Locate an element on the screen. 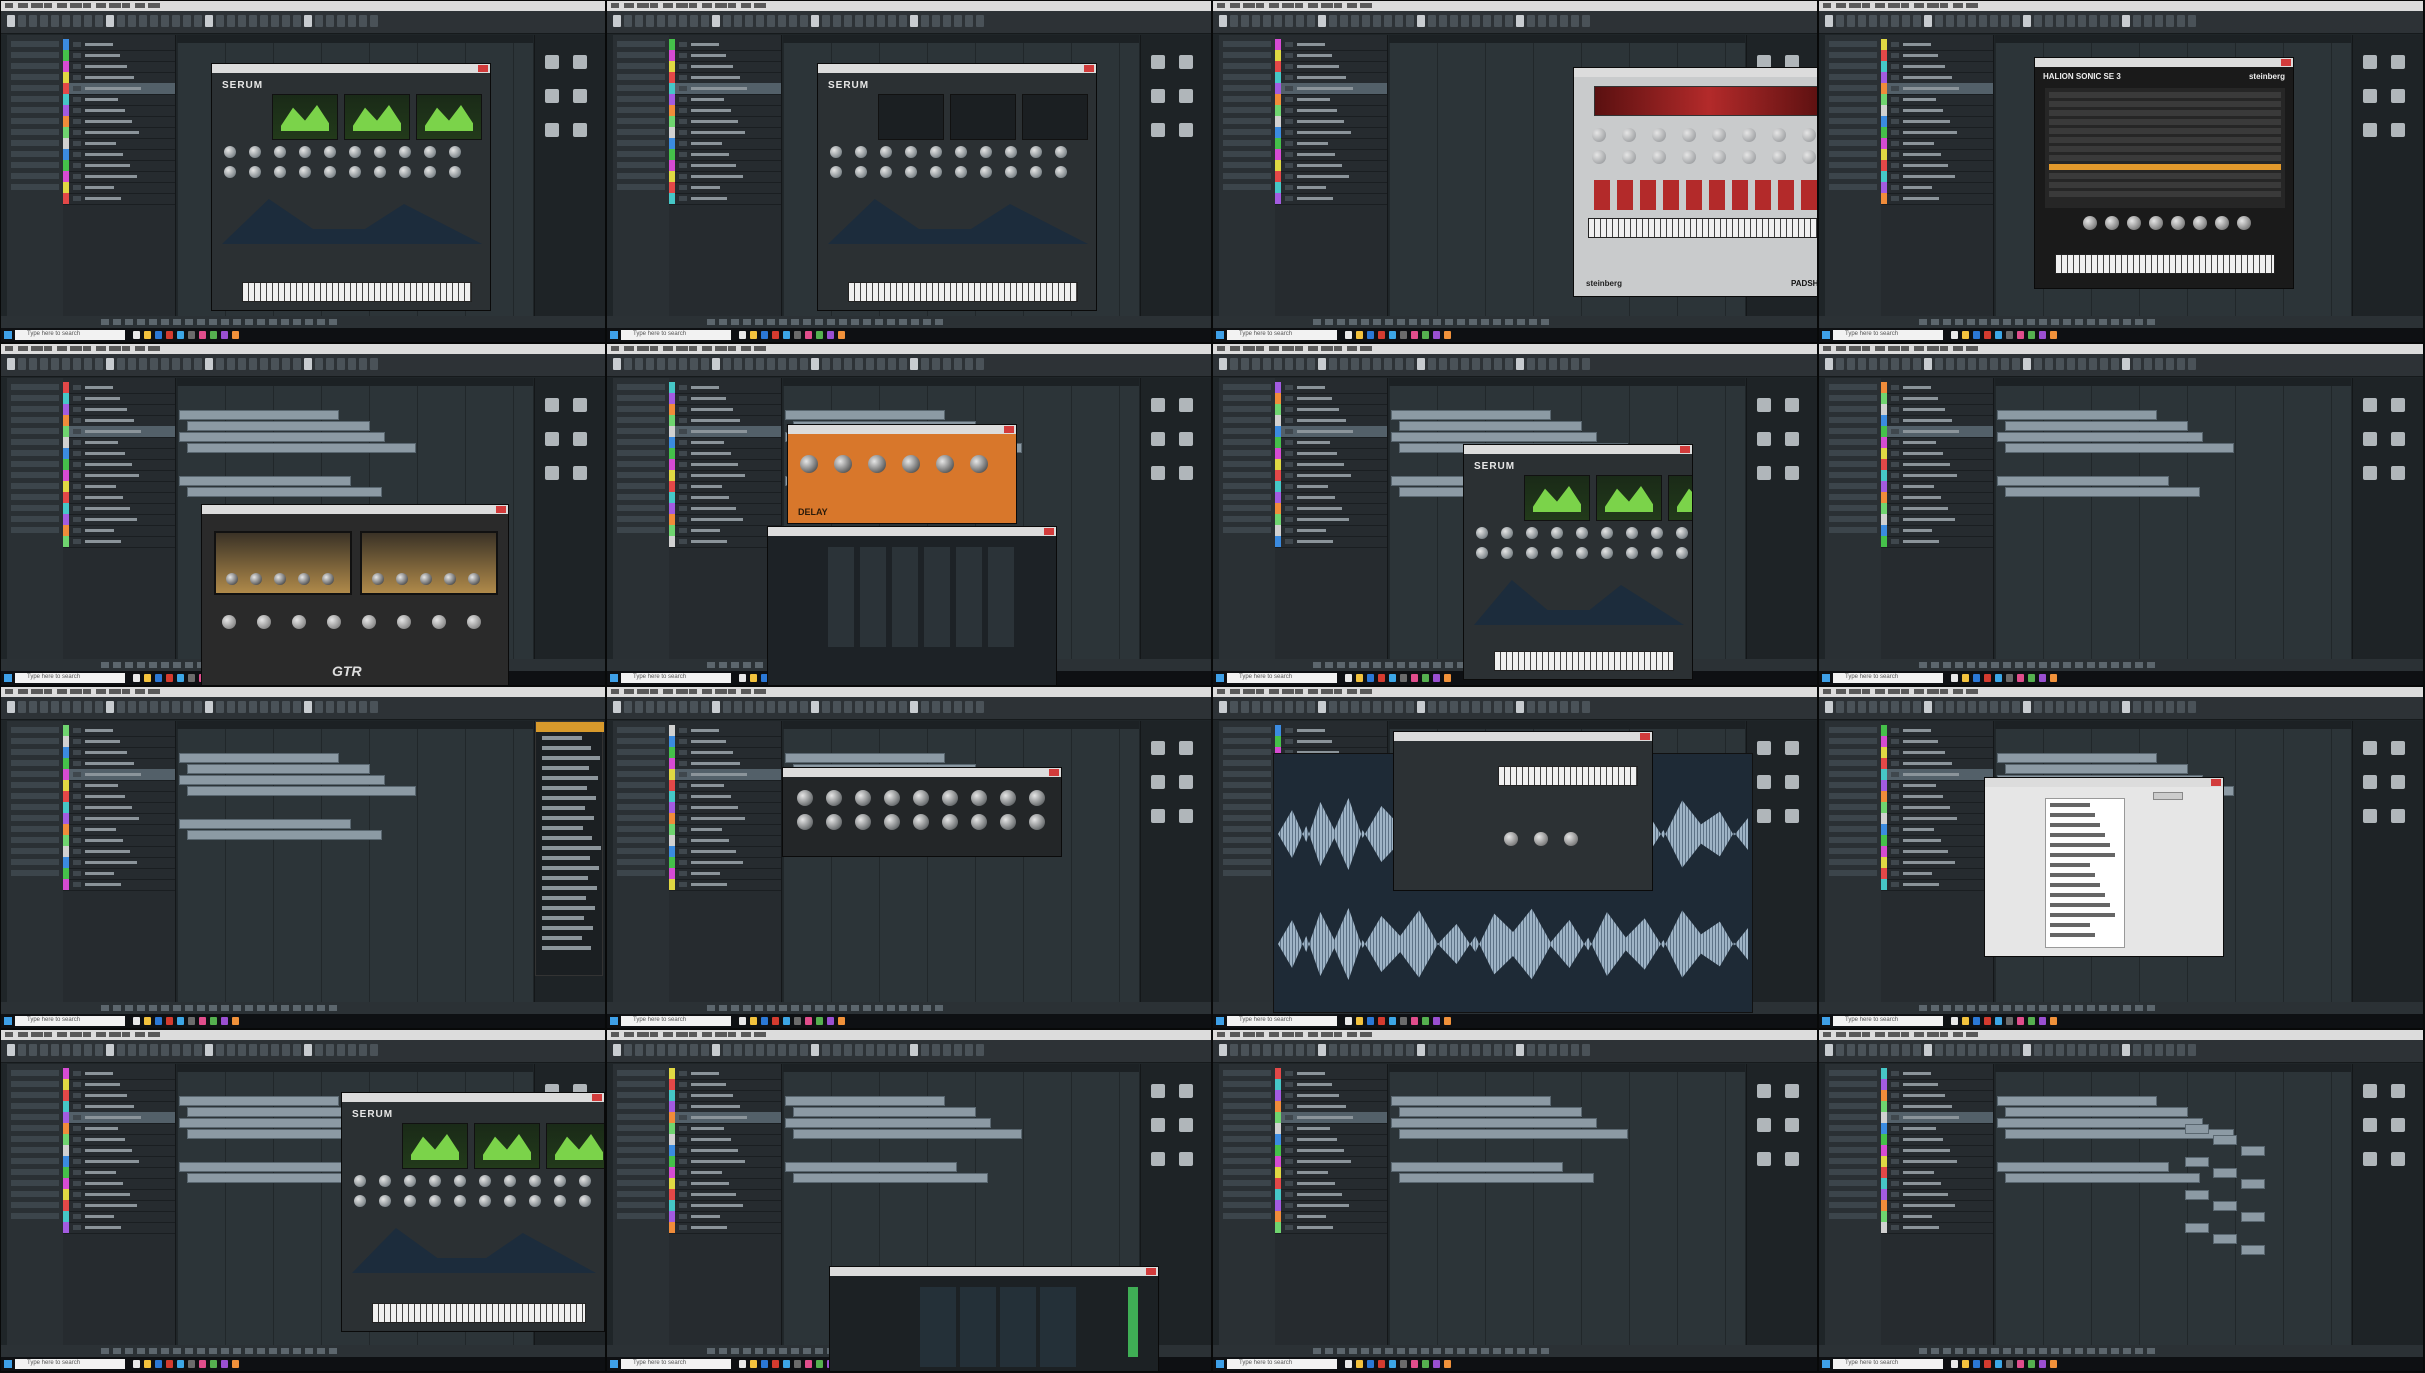  track-header is located at coordinates (725, 885).